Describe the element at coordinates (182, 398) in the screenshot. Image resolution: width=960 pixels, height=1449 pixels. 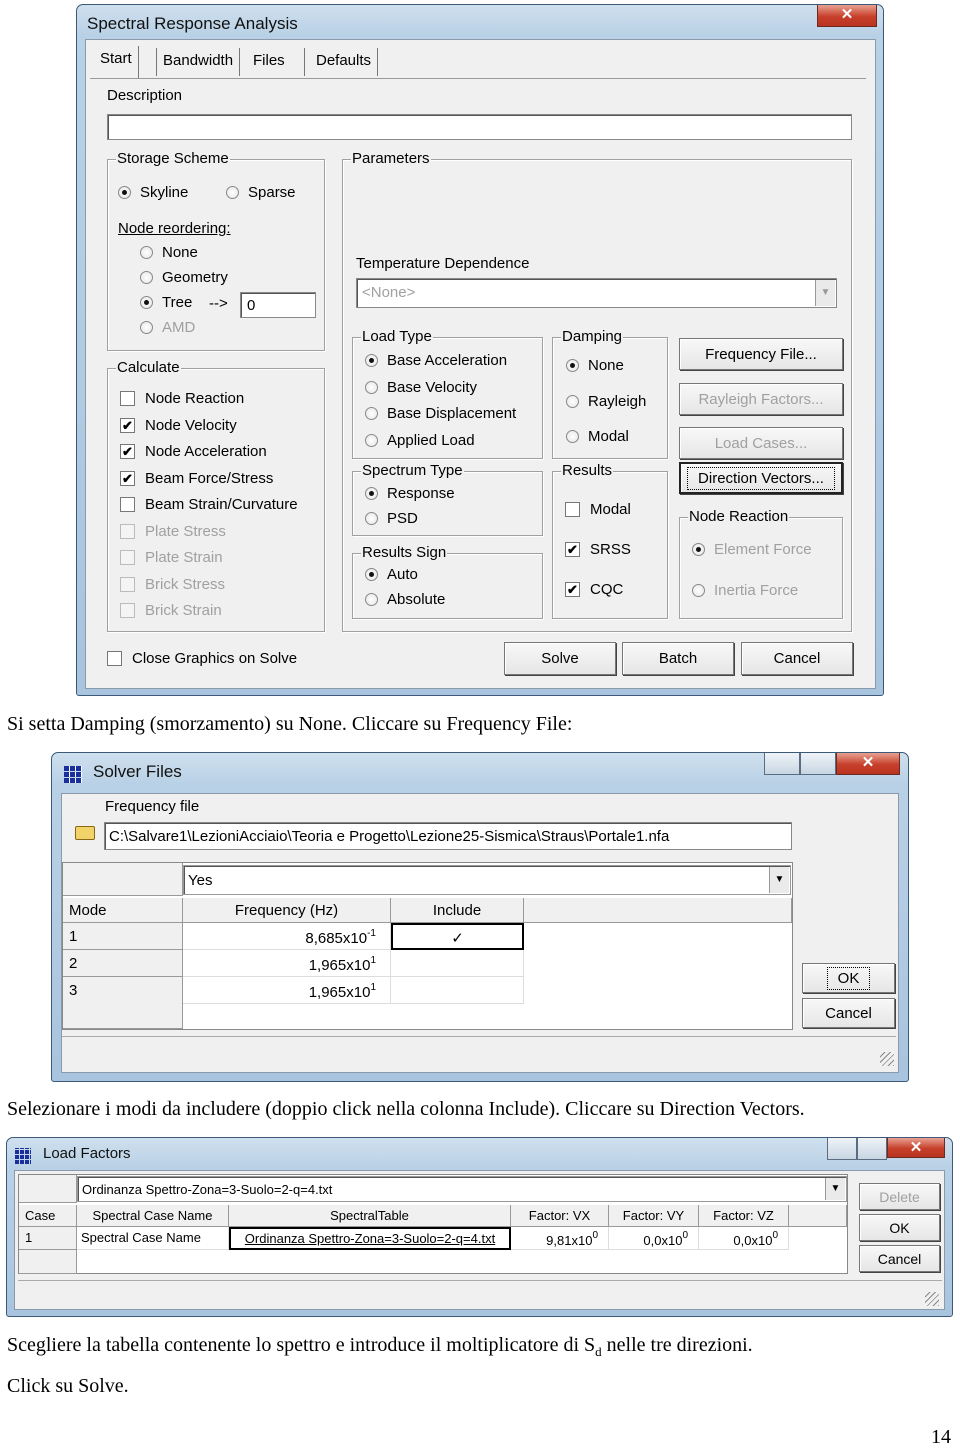
I see `checkbox-node-reaction: Node Reaction` at that location.